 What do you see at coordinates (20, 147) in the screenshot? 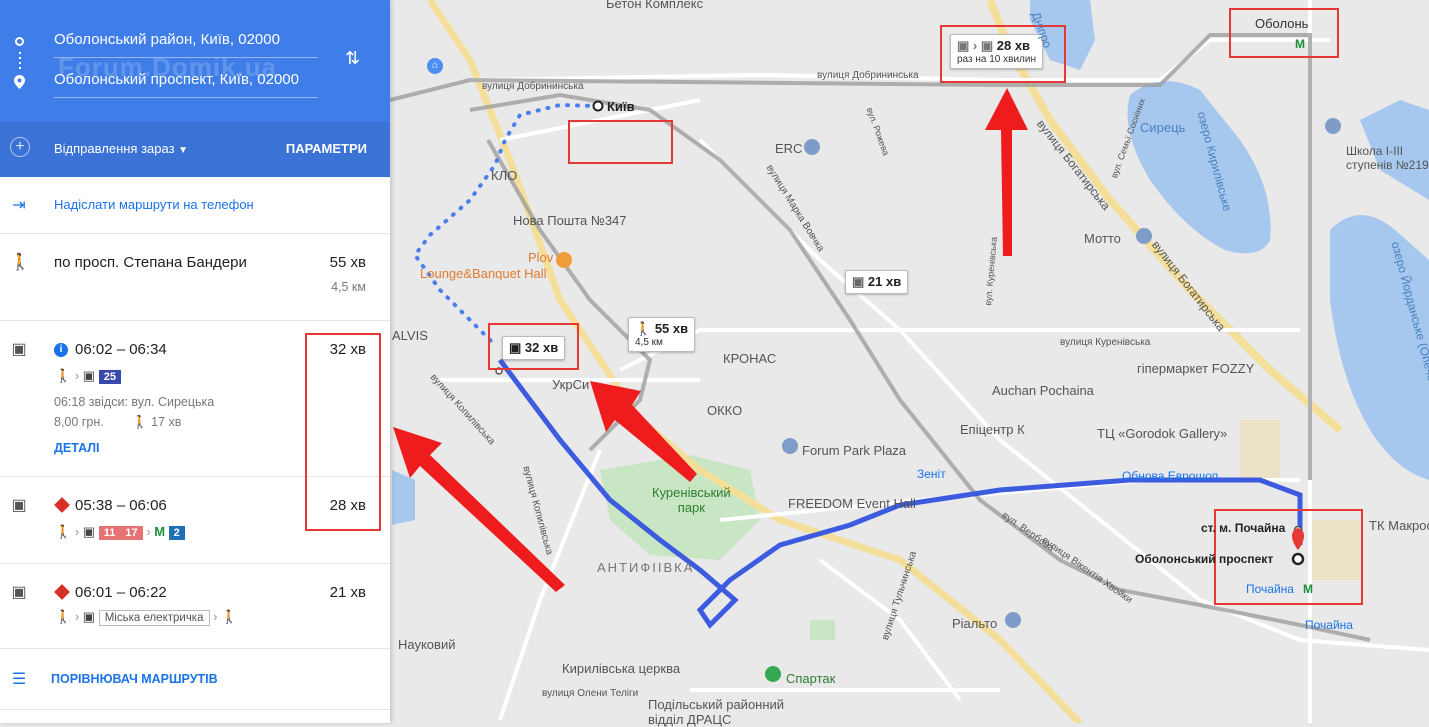
I see `add-stop-icon: +` at bounding box center [20, 147].